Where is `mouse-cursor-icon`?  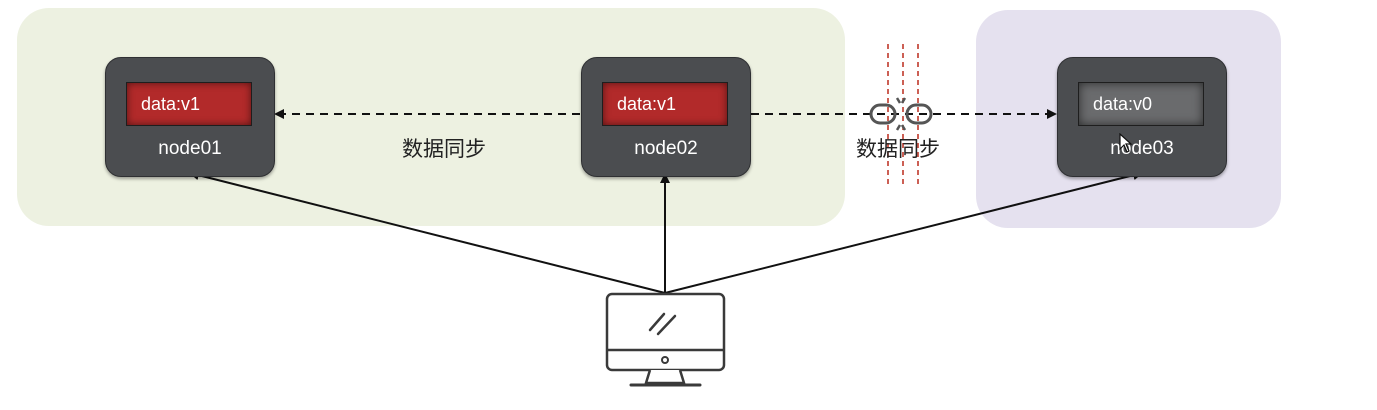
mouse-cursor-icon is located at coordinates (1126, 143).